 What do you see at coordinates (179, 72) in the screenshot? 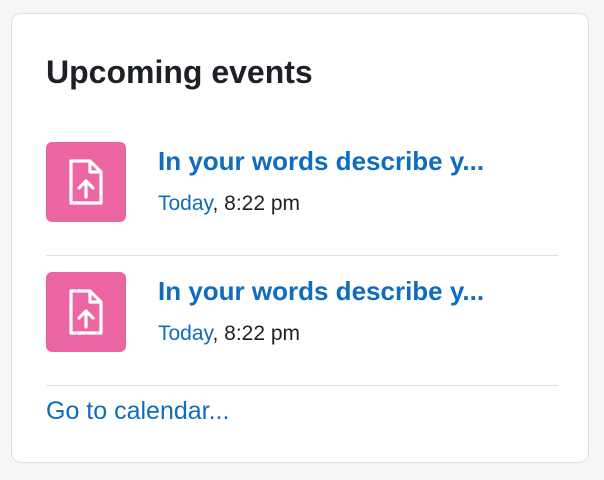
I see `block-title: Upcoming events` at bounding box center [179, 72].